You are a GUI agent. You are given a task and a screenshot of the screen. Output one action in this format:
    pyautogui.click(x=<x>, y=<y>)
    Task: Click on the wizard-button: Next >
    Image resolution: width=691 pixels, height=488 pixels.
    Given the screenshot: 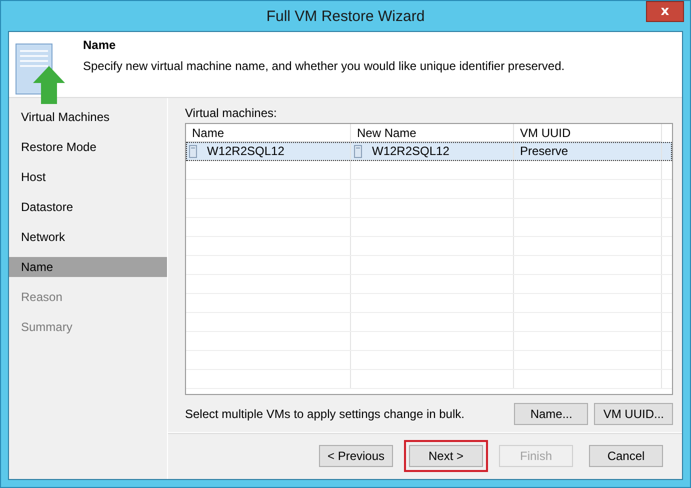 What is the action you would take?
    pyautogui.click(x=446, y=456)
    